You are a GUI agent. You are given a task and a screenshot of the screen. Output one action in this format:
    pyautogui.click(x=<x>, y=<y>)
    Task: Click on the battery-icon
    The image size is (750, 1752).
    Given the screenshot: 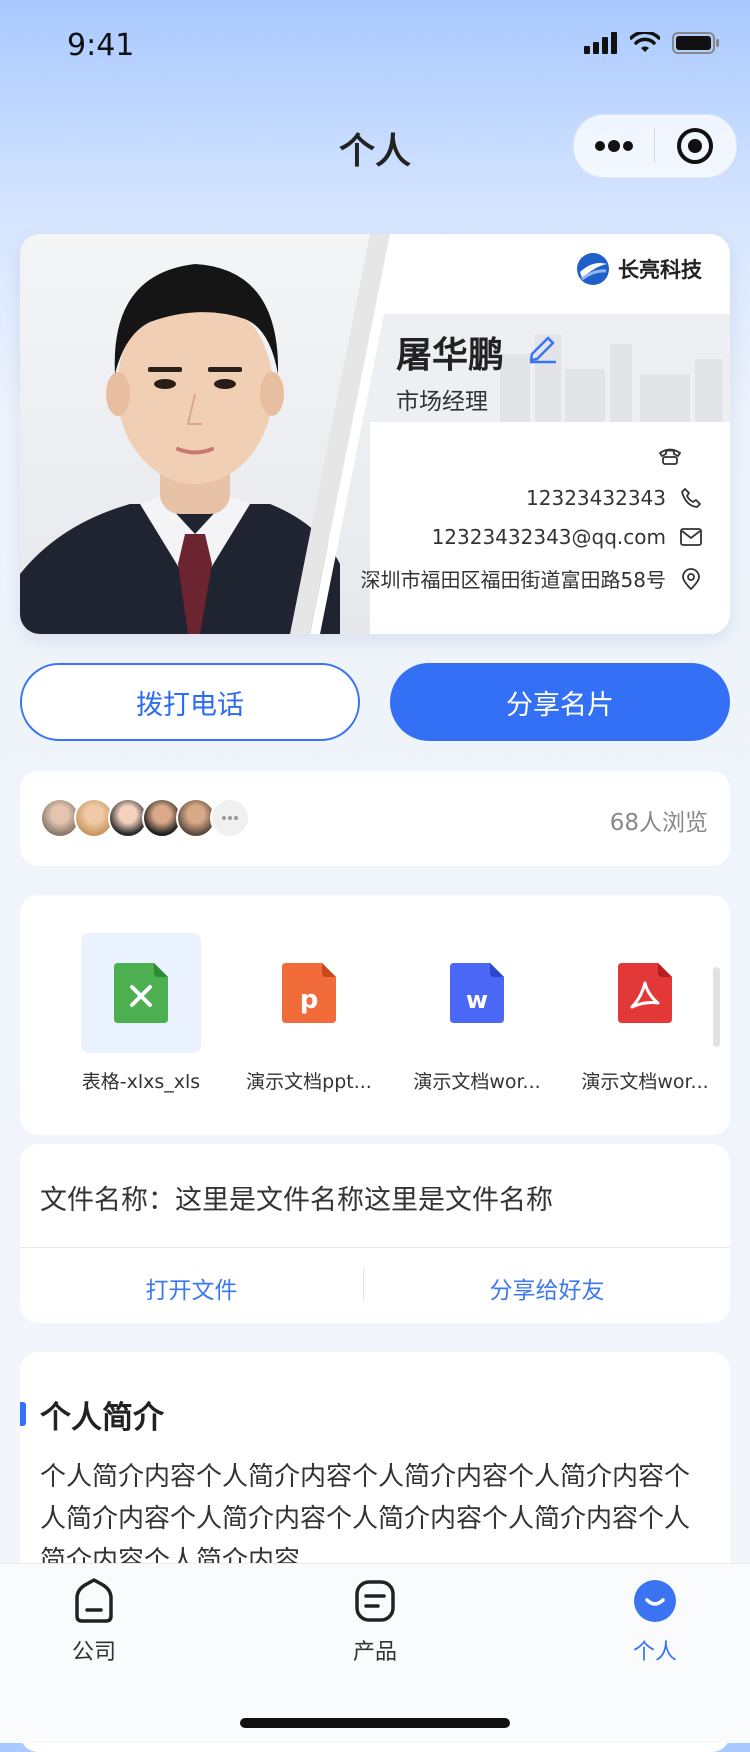 What is the action you would take?
    pyautogui.click(x=695, y=43)
    